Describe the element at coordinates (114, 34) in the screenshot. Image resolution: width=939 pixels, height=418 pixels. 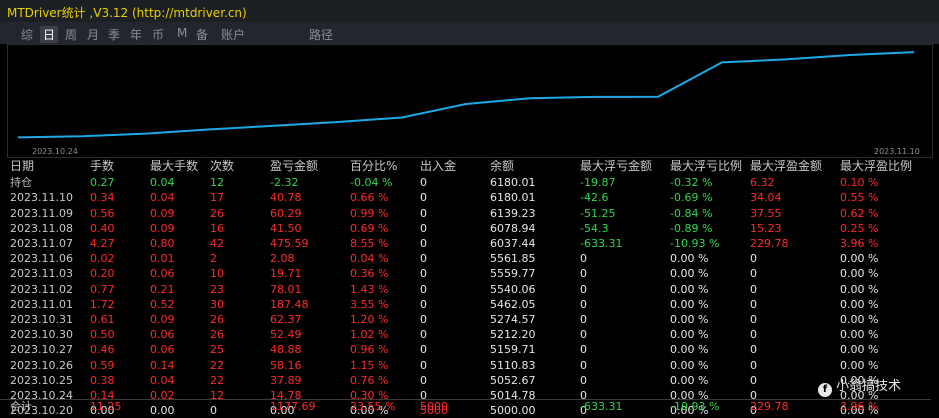
I see `tab-4: 季` at that location.